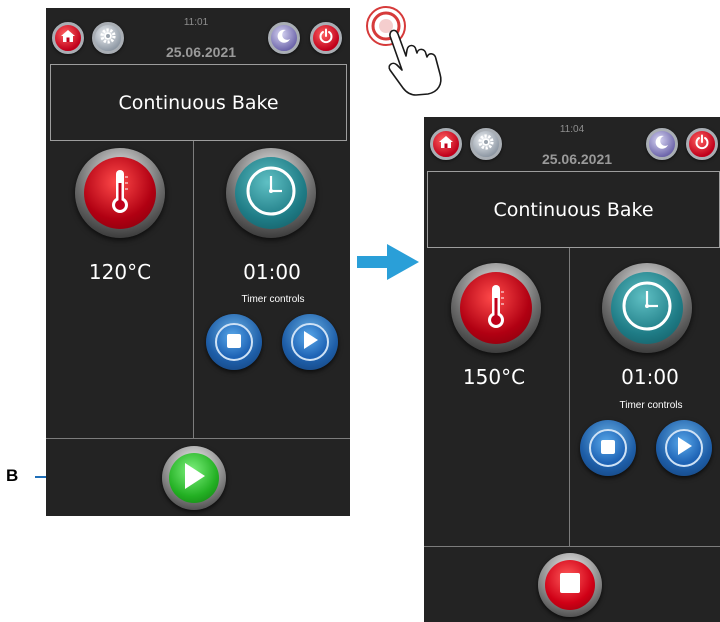 The width and height of the screenshot is (720, 622). What do you see at coordinates (196, 22) in the screenshot?
I see `clock-time: 11:01` at bounding box center [196, 22].